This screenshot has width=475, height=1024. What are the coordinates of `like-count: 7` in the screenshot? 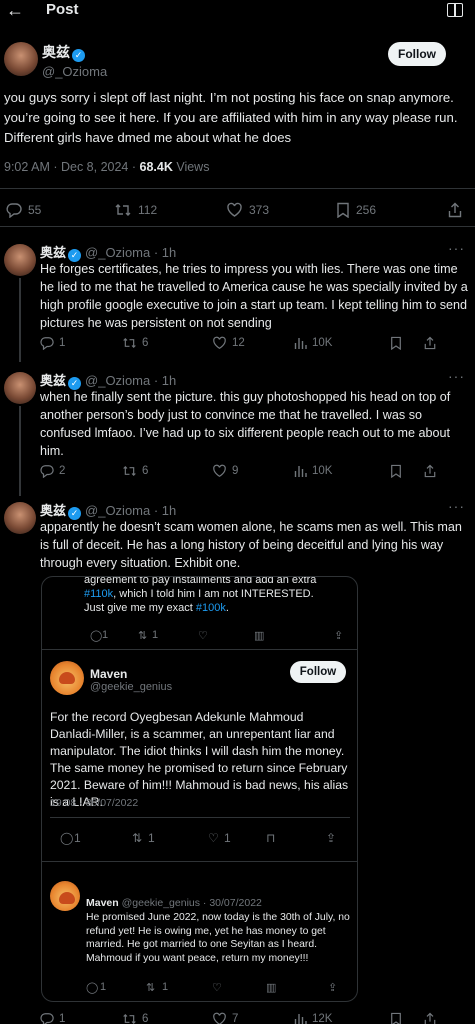 It's located at (235, 1018).